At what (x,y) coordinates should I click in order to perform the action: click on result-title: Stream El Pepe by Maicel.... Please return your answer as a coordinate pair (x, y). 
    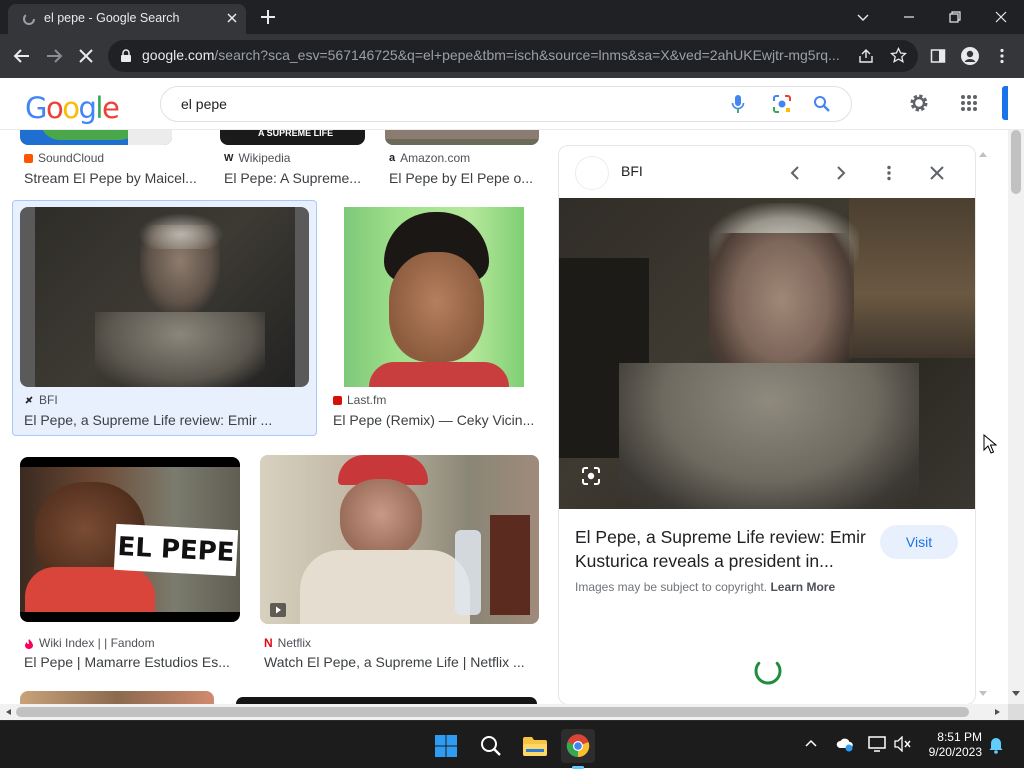
    Looking at the image, I should click on (114, 178).